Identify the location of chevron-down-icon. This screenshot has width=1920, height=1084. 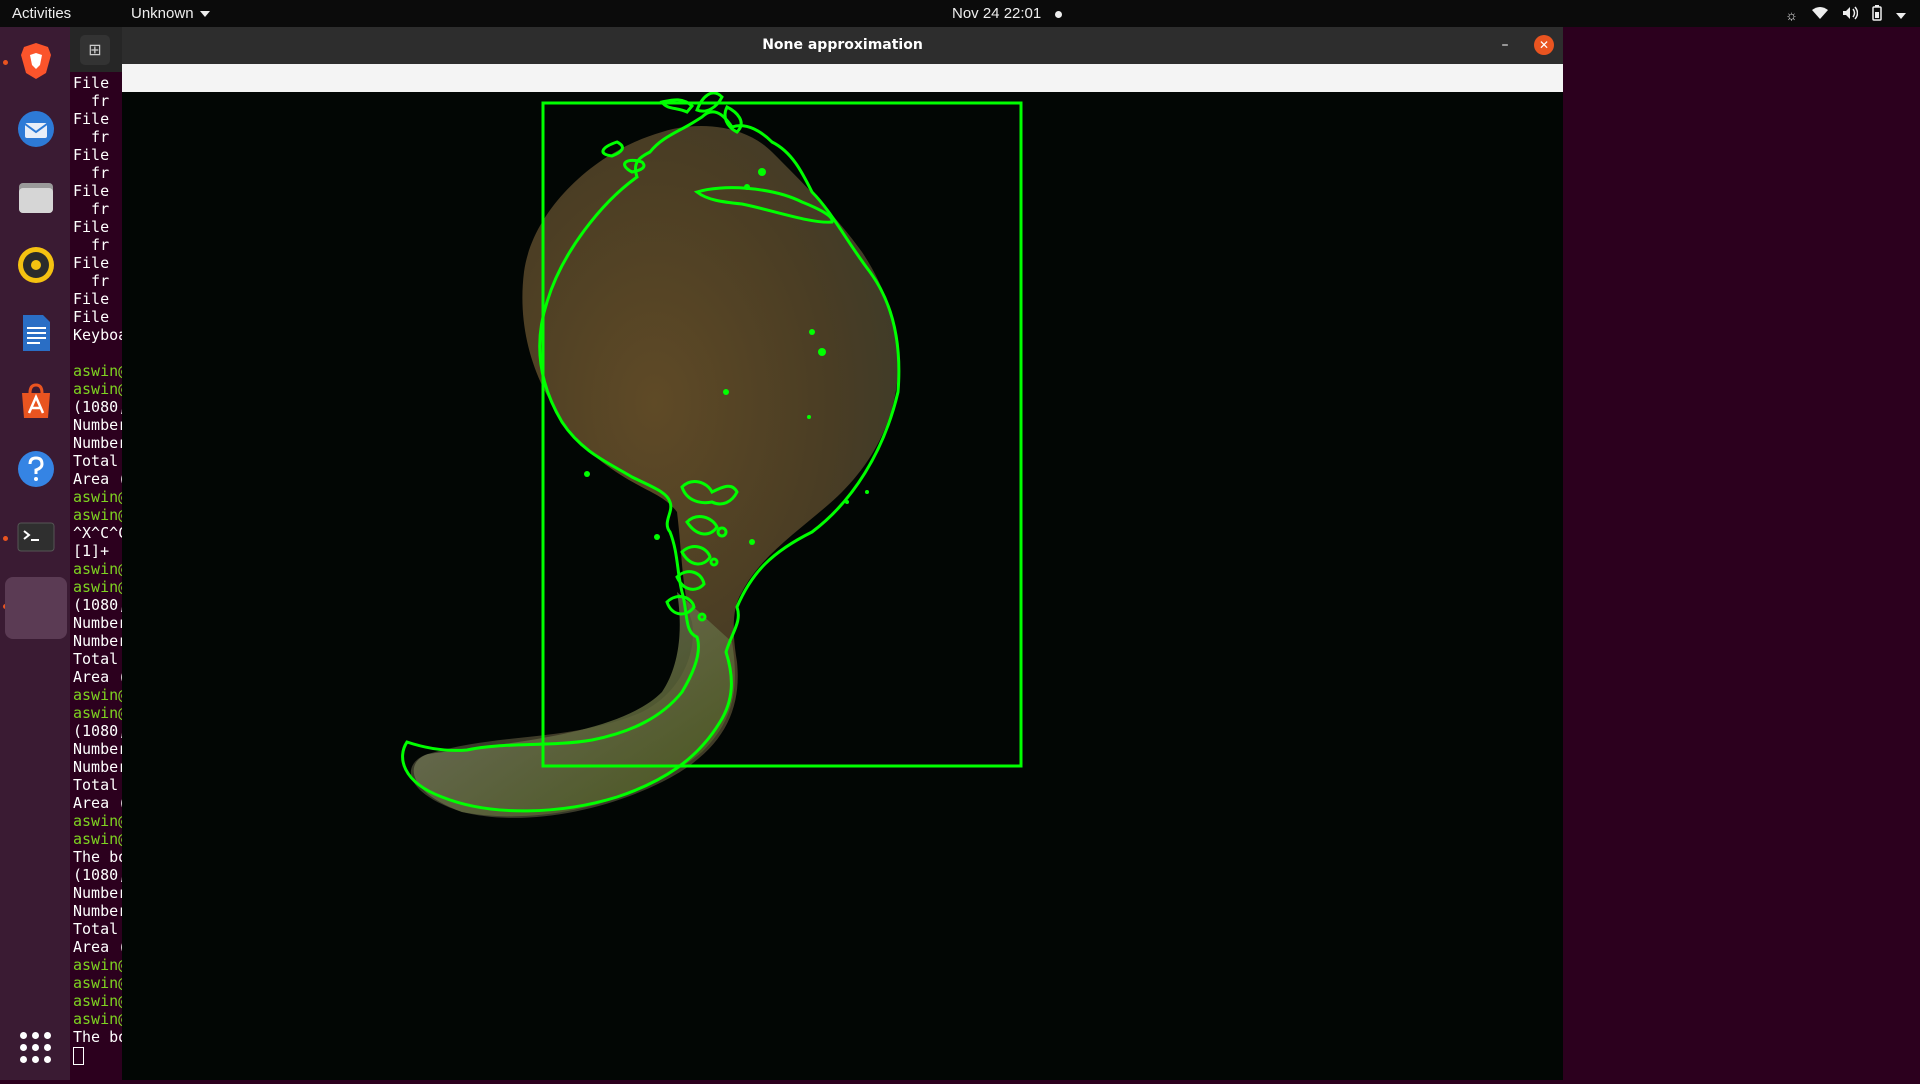
(204, 14).